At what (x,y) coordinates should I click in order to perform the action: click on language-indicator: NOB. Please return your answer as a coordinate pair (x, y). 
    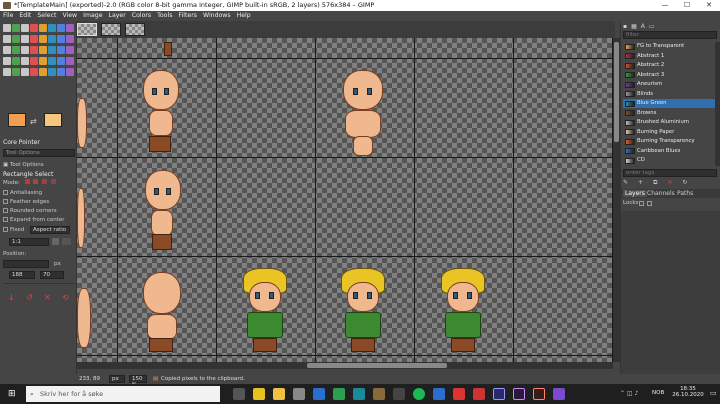
    Looking at the image, I should click on (658, 393).